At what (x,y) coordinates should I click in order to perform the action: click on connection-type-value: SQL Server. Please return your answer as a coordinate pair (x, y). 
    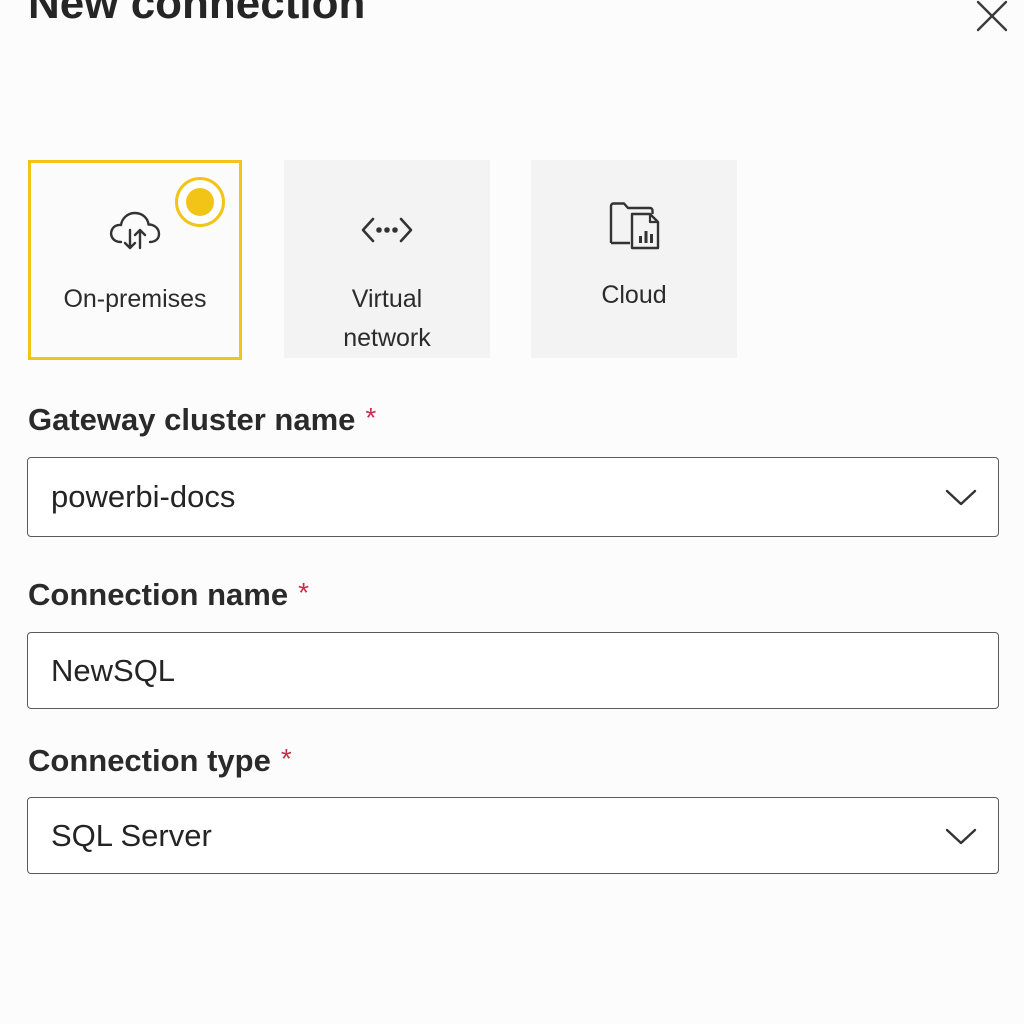
    Looking at the image, I should click on (131, 835).